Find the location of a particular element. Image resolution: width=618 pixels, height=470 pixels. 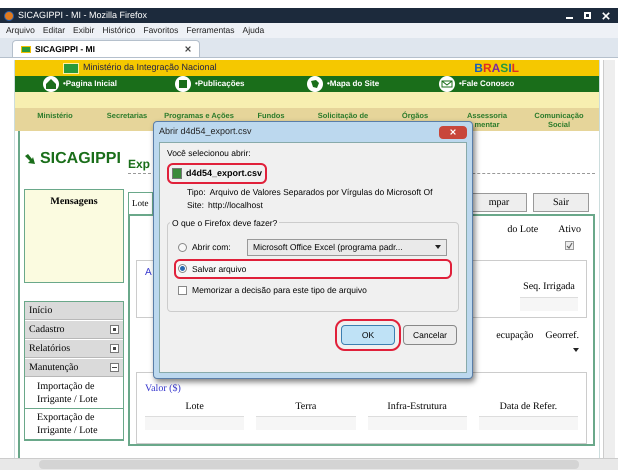

dialog-title: Abrir d4d54_export.csv is located at coordinates (205, 131).